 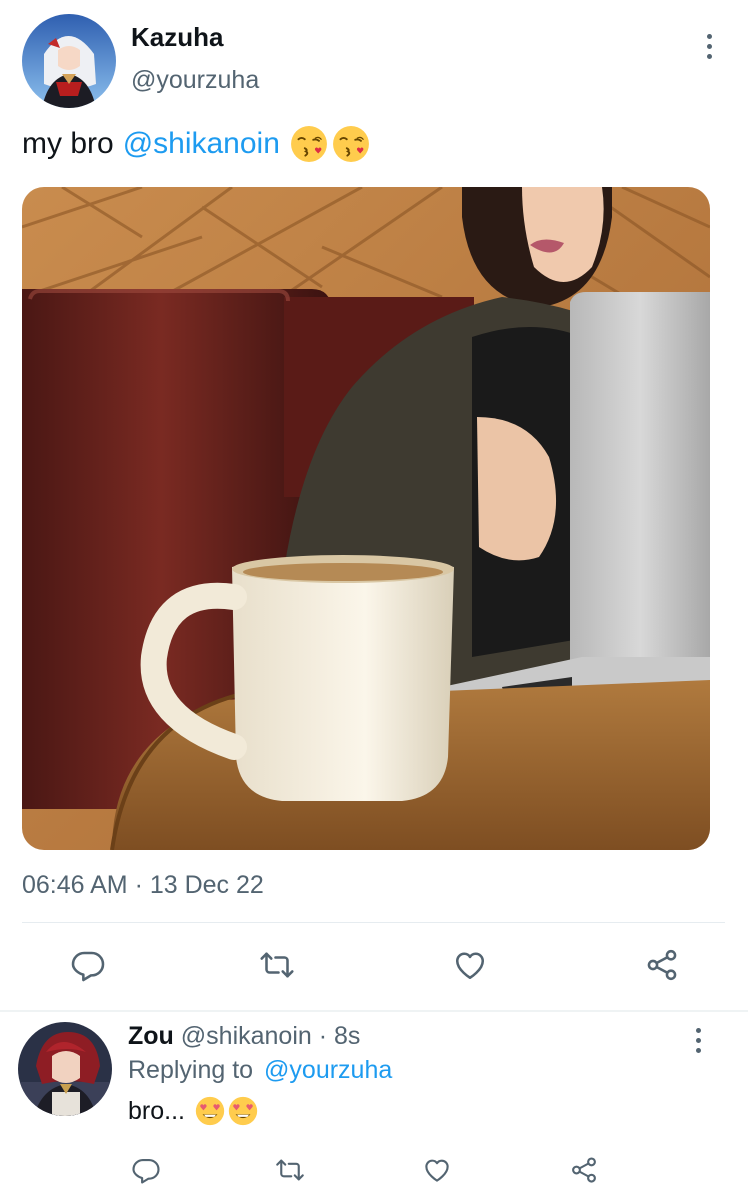 I want to click on reply-author-name: Zou, so click(x=151, y=1036).